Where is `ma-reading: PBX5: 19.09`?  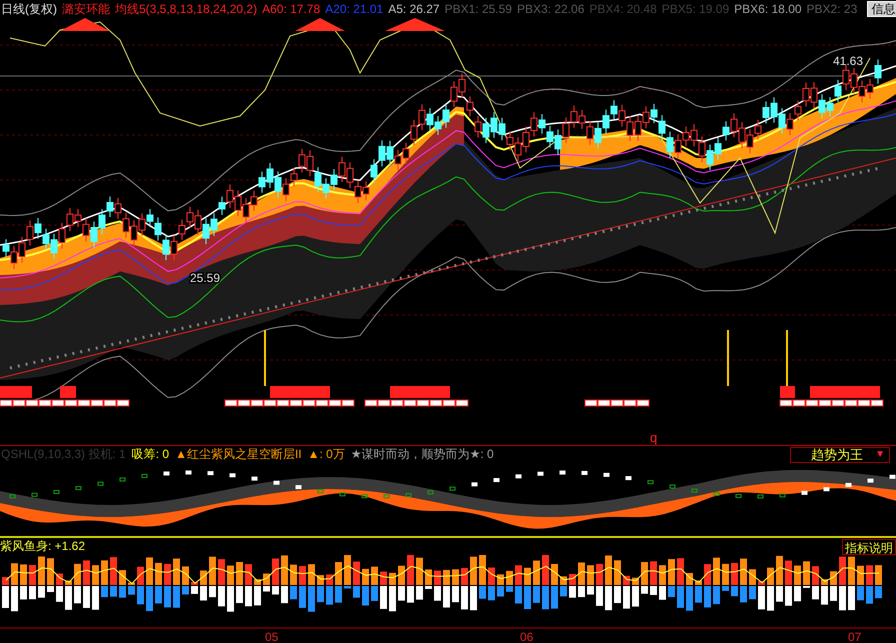 ma-reading: PBX5: 19.09 is located at coordinates (696, 9).